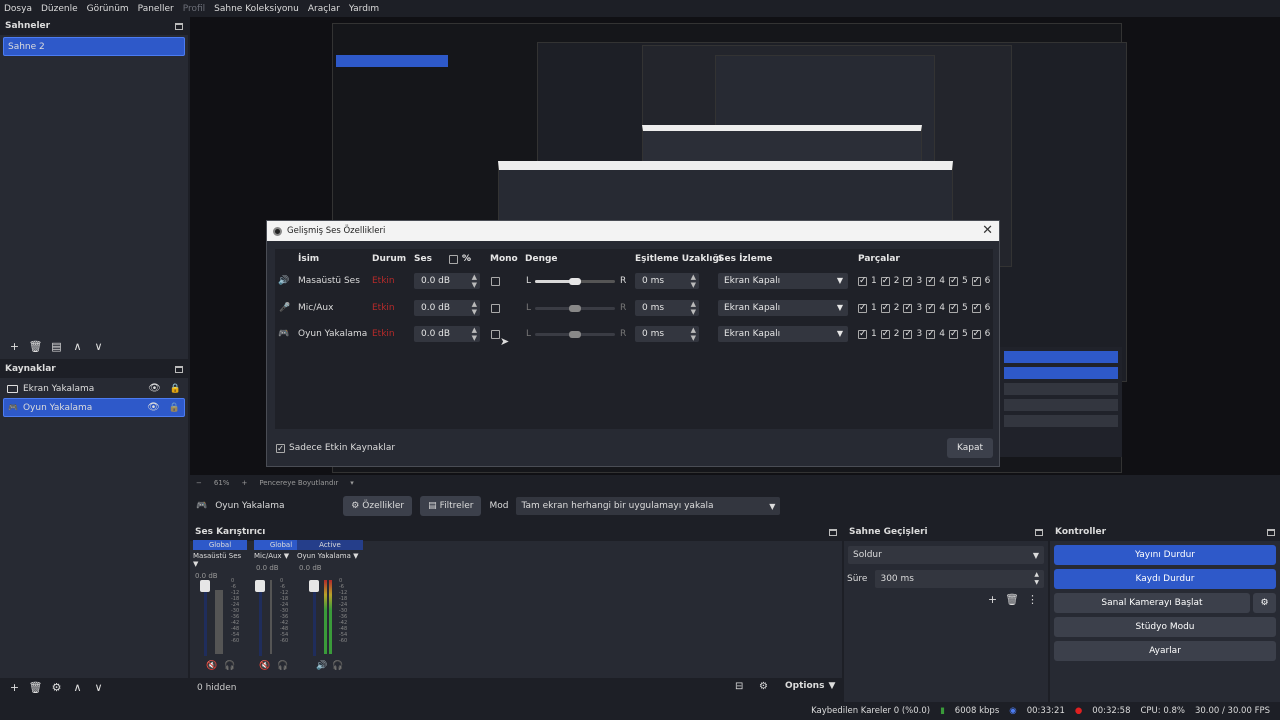 This screenshot has width=1280, height=720. What do you see at coordinates (1032, 599) in the screenshot?
I see `more-icon: ⋮` at bounding box center [1032, 599].